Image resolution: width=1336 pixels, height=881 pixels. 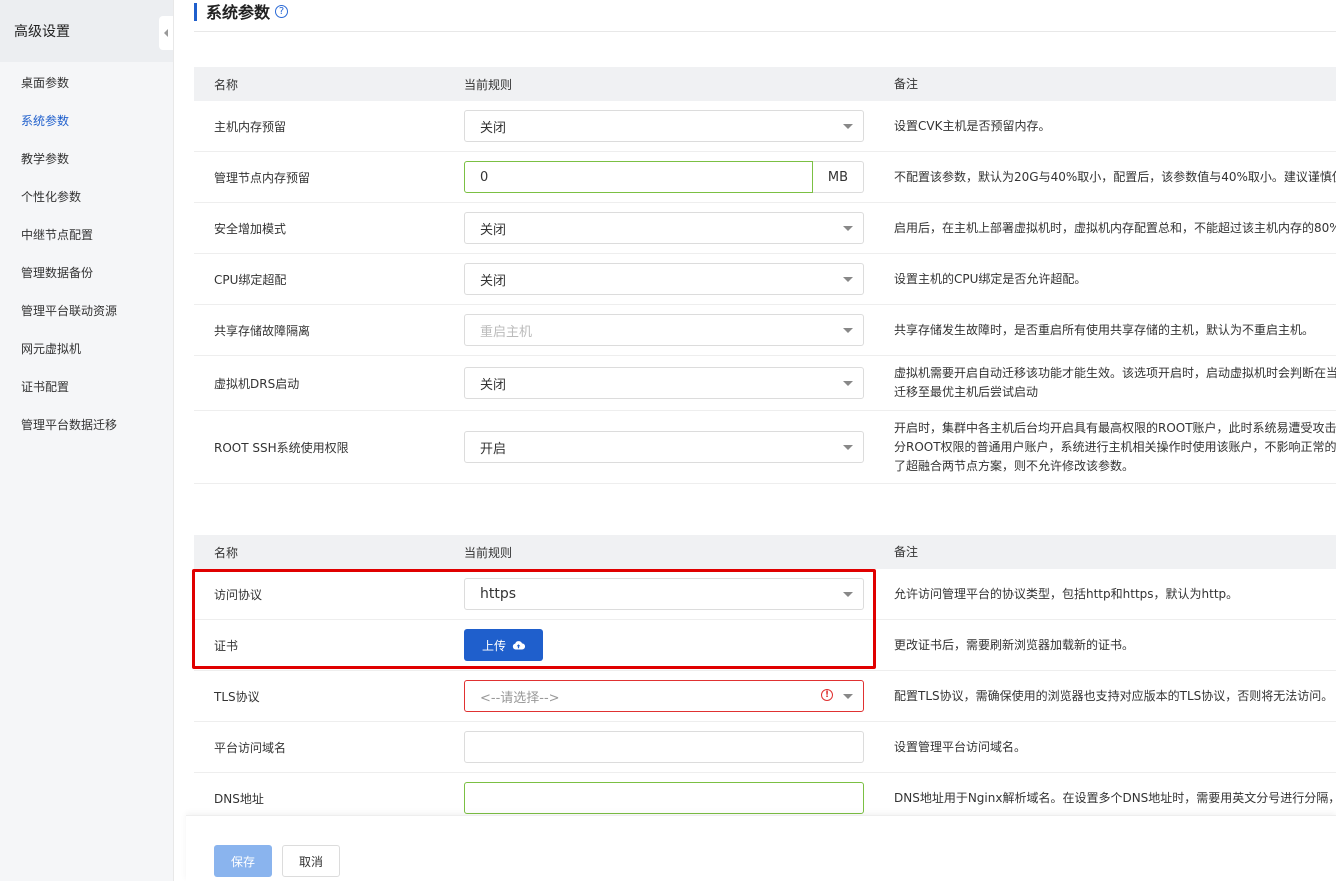 What do you see at coordinates (966, 392) in the screenshot?
I see `note-line: 迁移至最优主机后尝试启动` at bounding box center [966, 392].